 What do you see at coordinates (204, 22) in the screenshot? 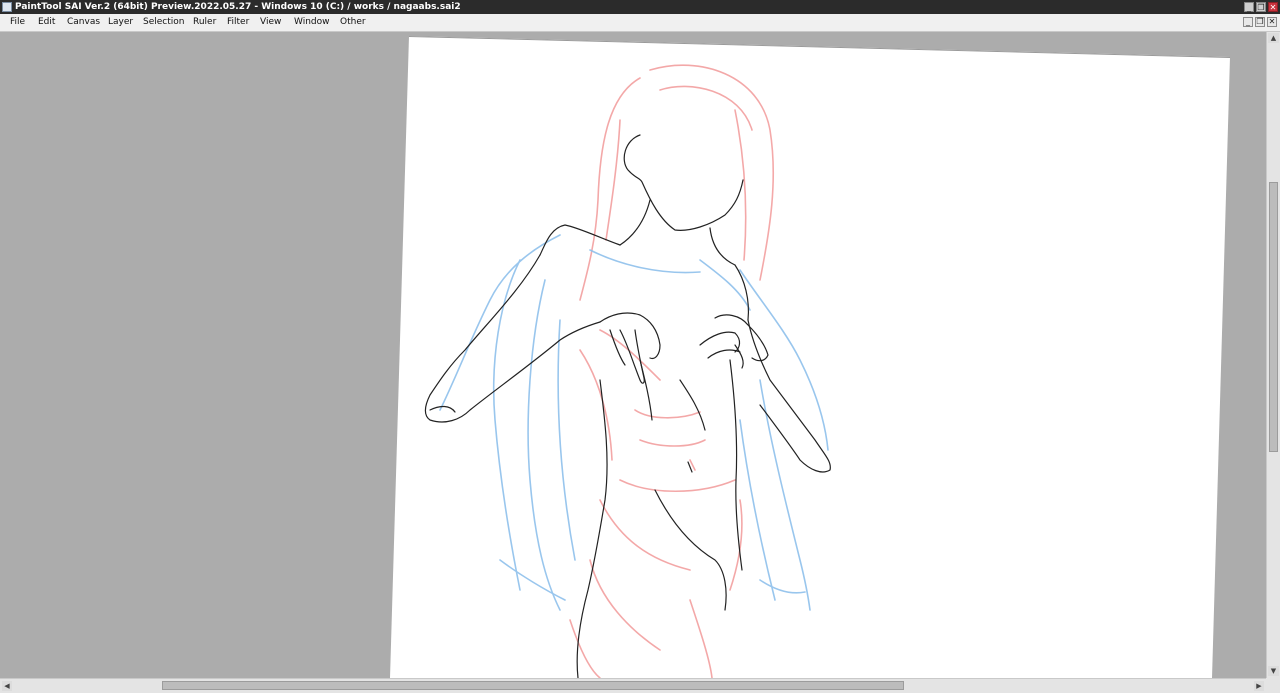
I see `menu-ruler: Ruler` at bounding box center [204, 22].